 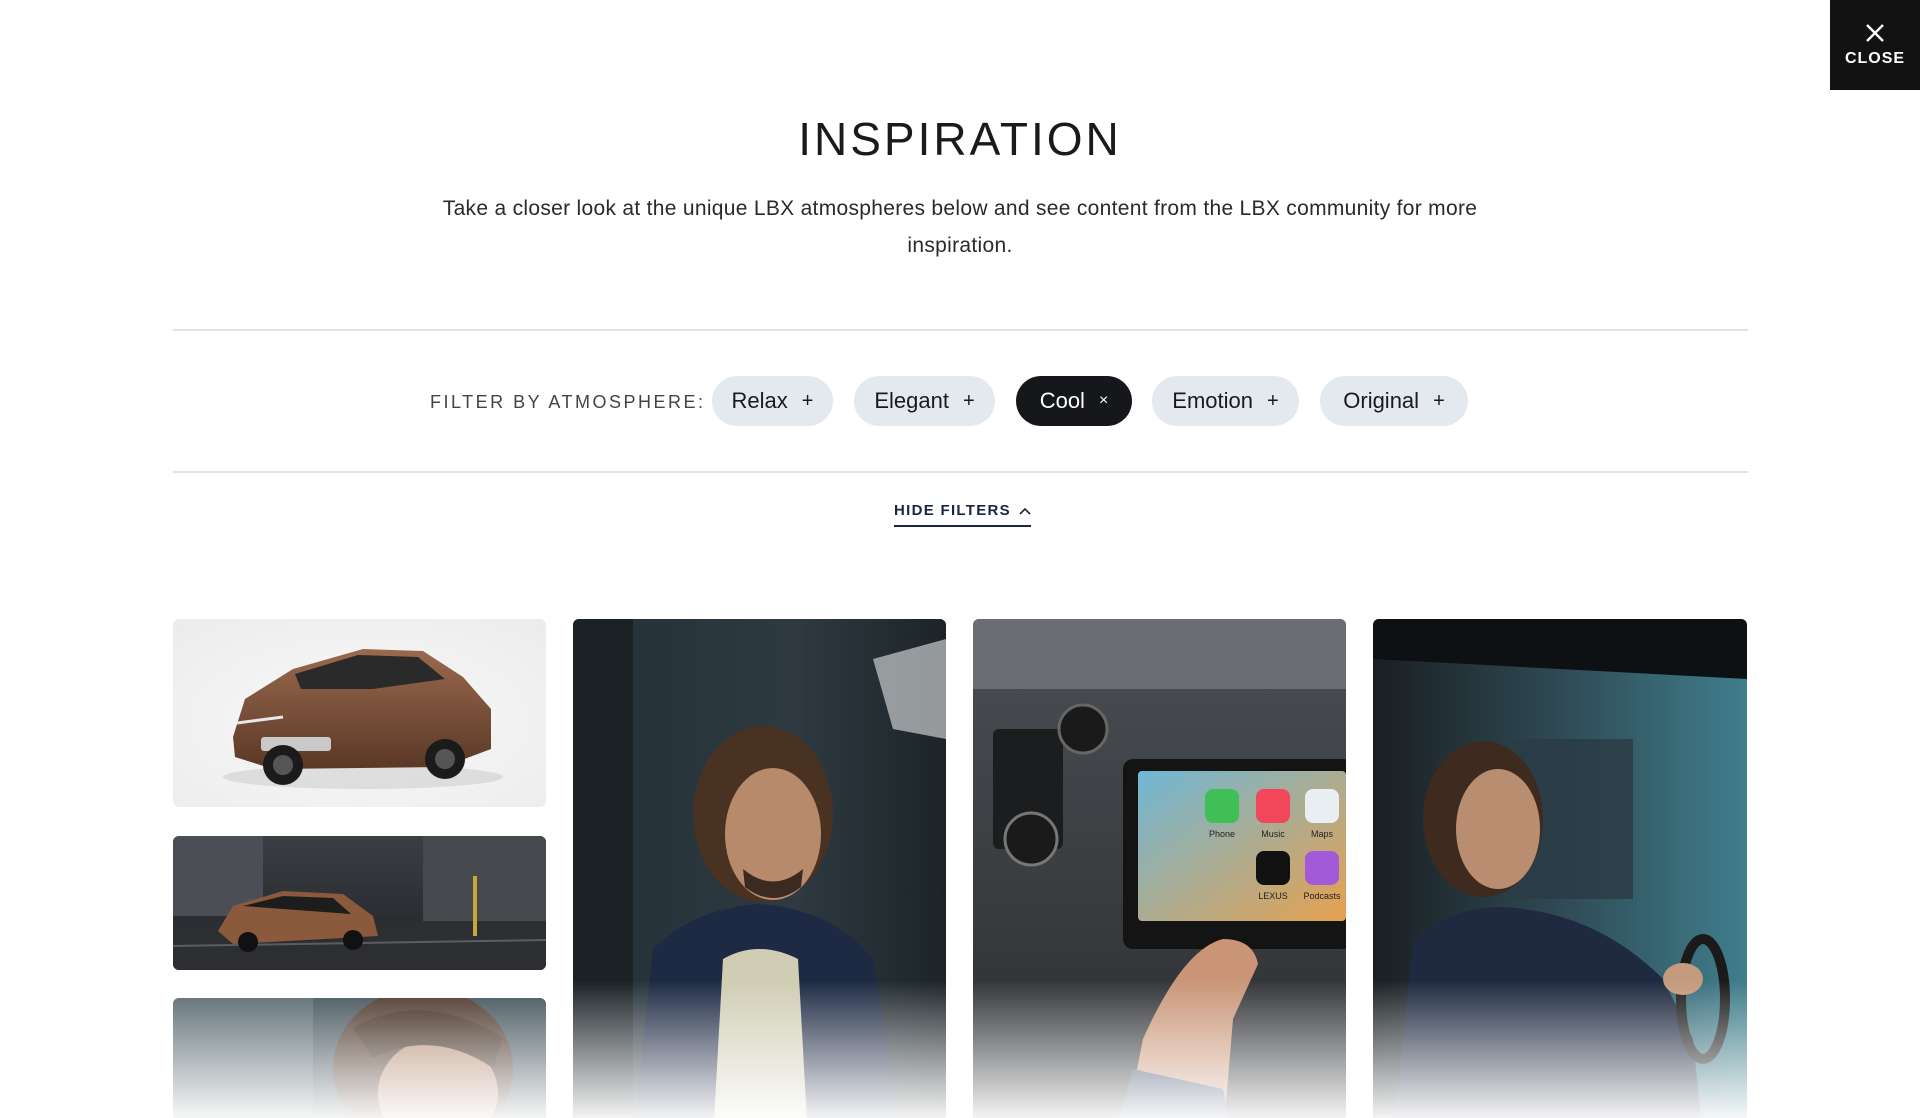 I want to click on filter-chip-cool: Cool ×, so click(x=1074, y=401).